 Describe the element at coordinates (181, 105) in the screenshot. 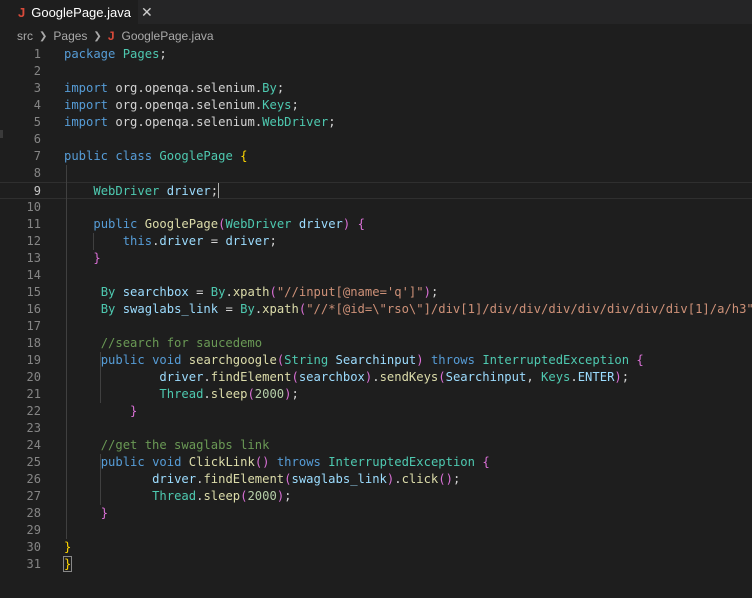

I see `code-text: import org.openqa.selenium.Keys;` at that location.